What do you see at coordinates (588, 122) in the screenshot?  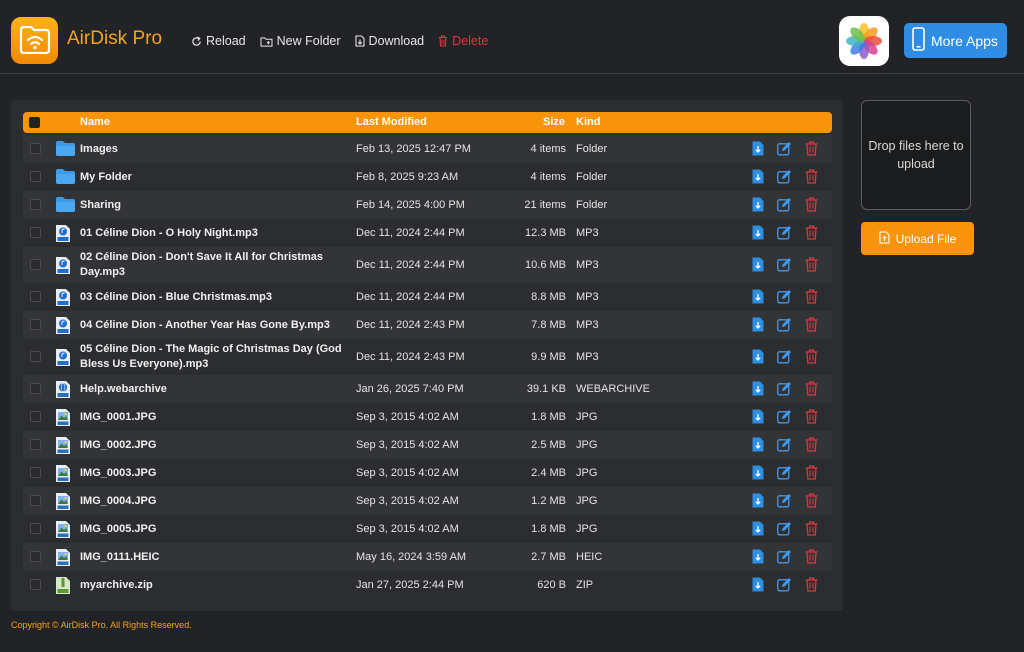 I see `column-kind-header: Kind` at bounding box center [588, 122].